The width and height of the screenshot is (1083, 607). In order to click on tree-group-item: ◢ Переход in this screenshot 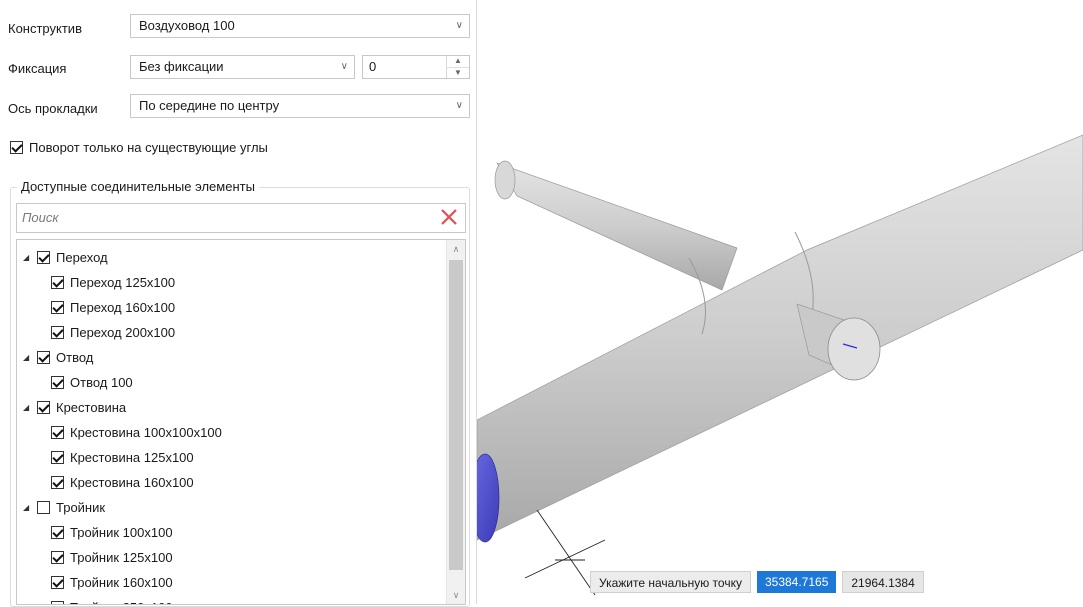, I will do `click(65, 257)`.